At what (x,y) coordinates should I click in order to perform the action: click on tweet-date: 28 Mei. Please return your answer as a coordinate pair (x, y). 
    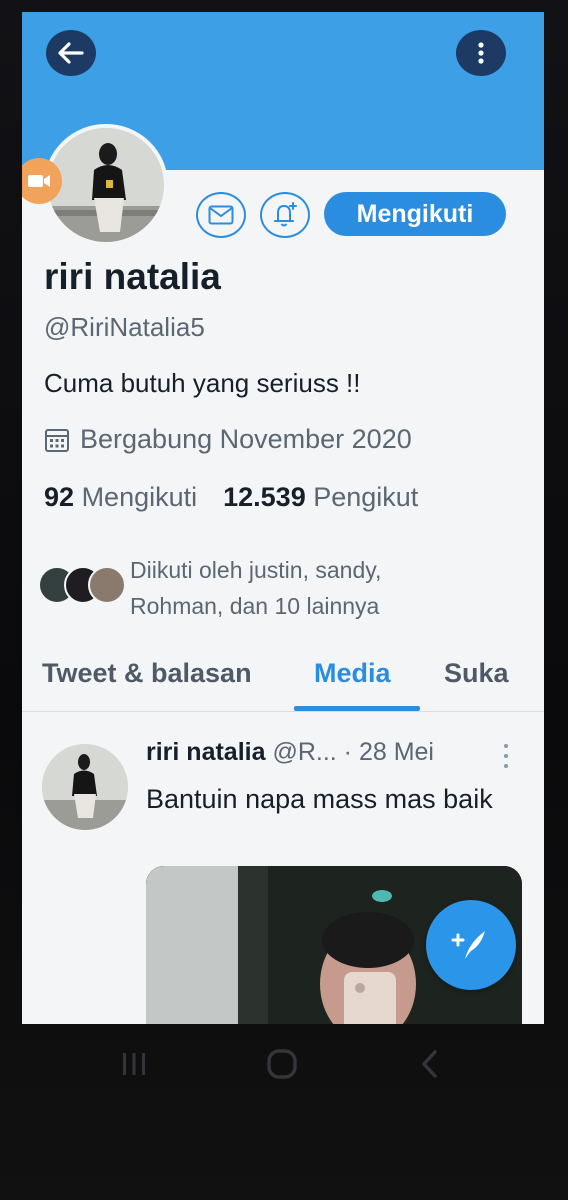
    Looking at the image, I should click on (396, 752).